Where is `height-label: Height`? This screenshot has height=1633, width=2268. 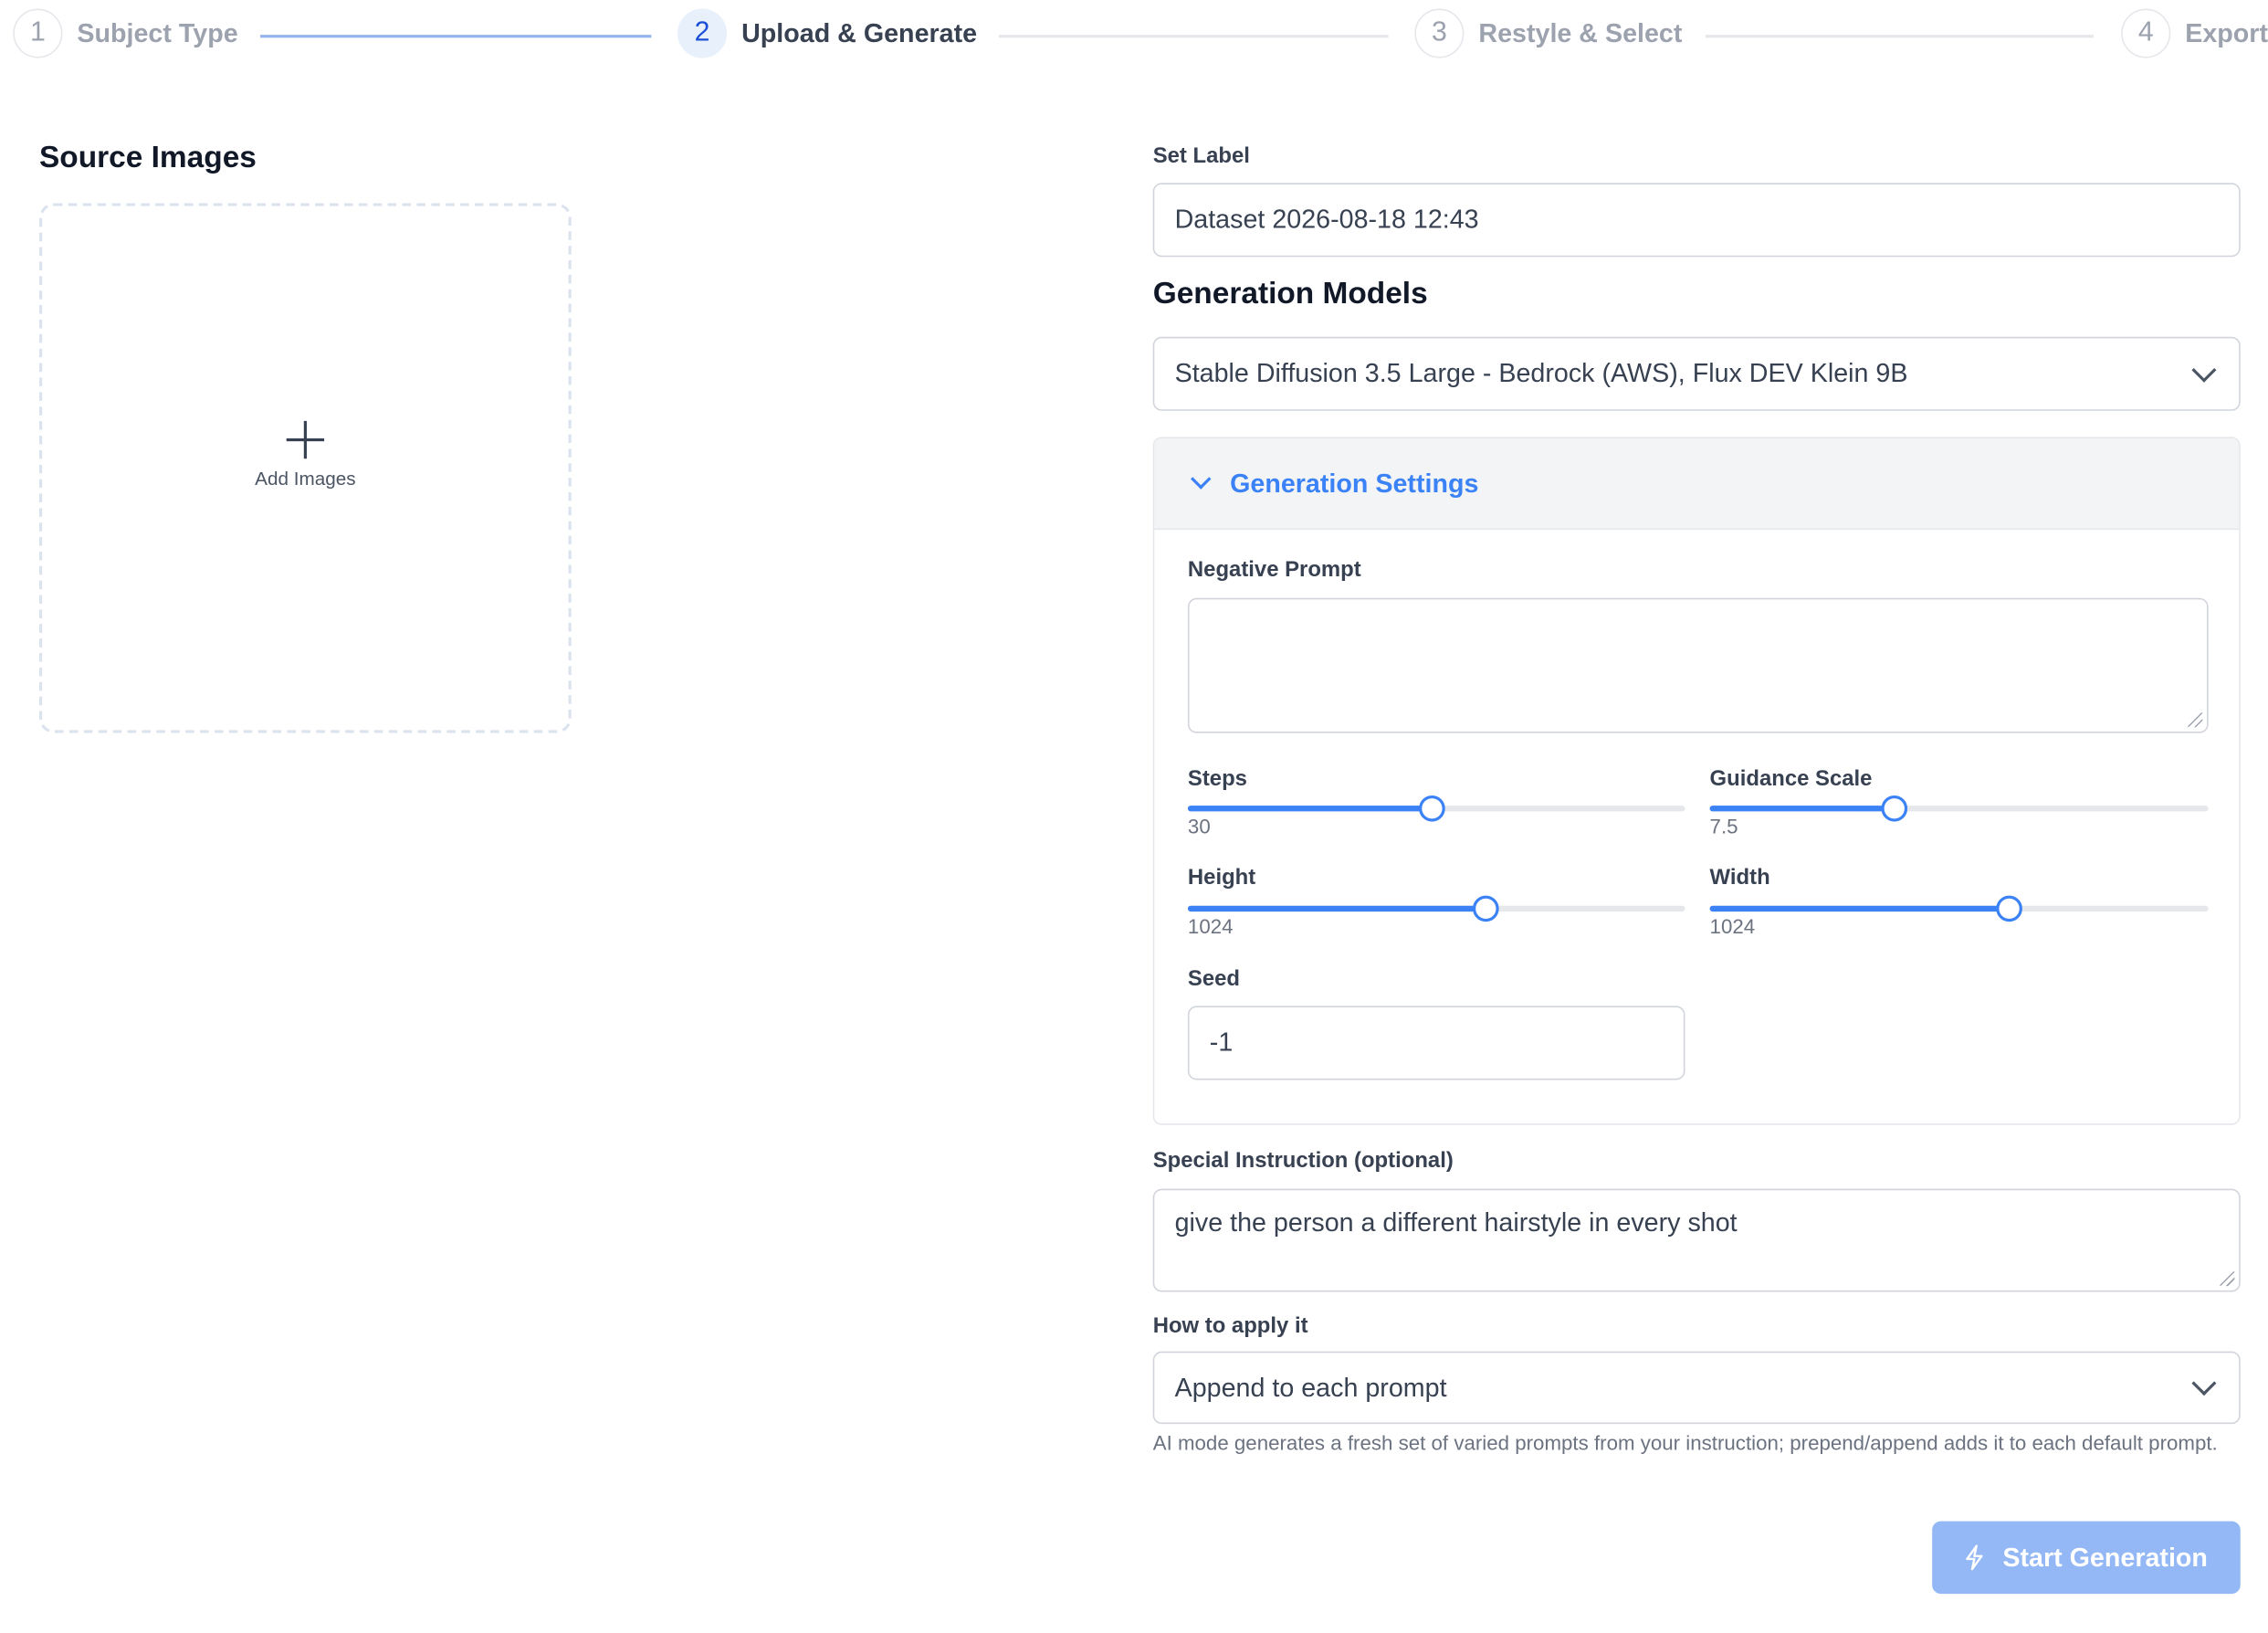 height-label: Height is located at coordinates (1221, 878).